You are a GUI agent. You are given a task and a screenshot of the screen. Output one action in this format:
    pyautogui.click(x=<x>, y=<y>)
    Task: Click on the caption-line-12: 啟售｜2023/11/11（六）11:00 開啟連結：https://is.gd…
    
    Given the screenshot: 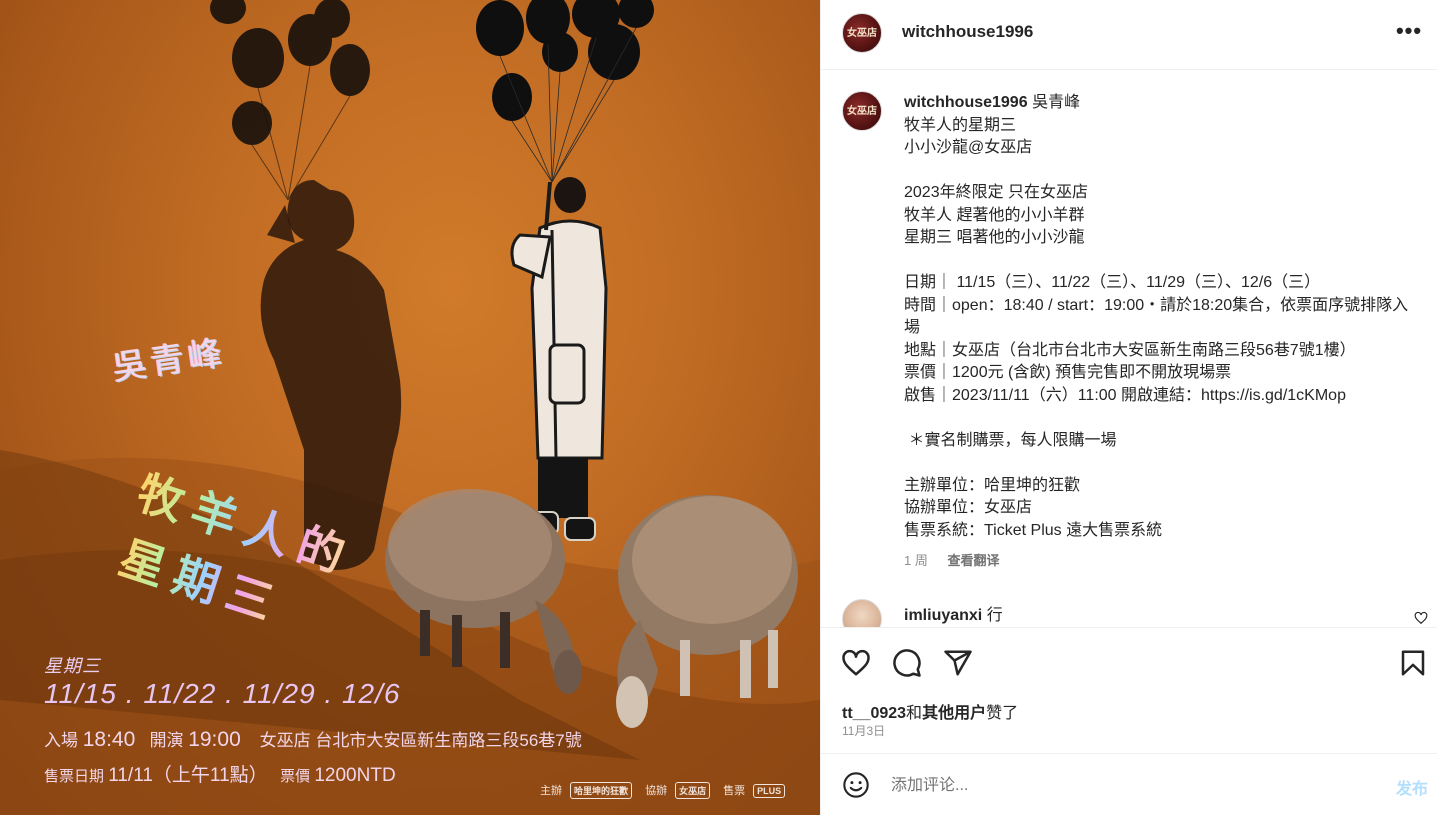 What is the action you would take?
    pyautogui.click(x=1125, y=395)
    